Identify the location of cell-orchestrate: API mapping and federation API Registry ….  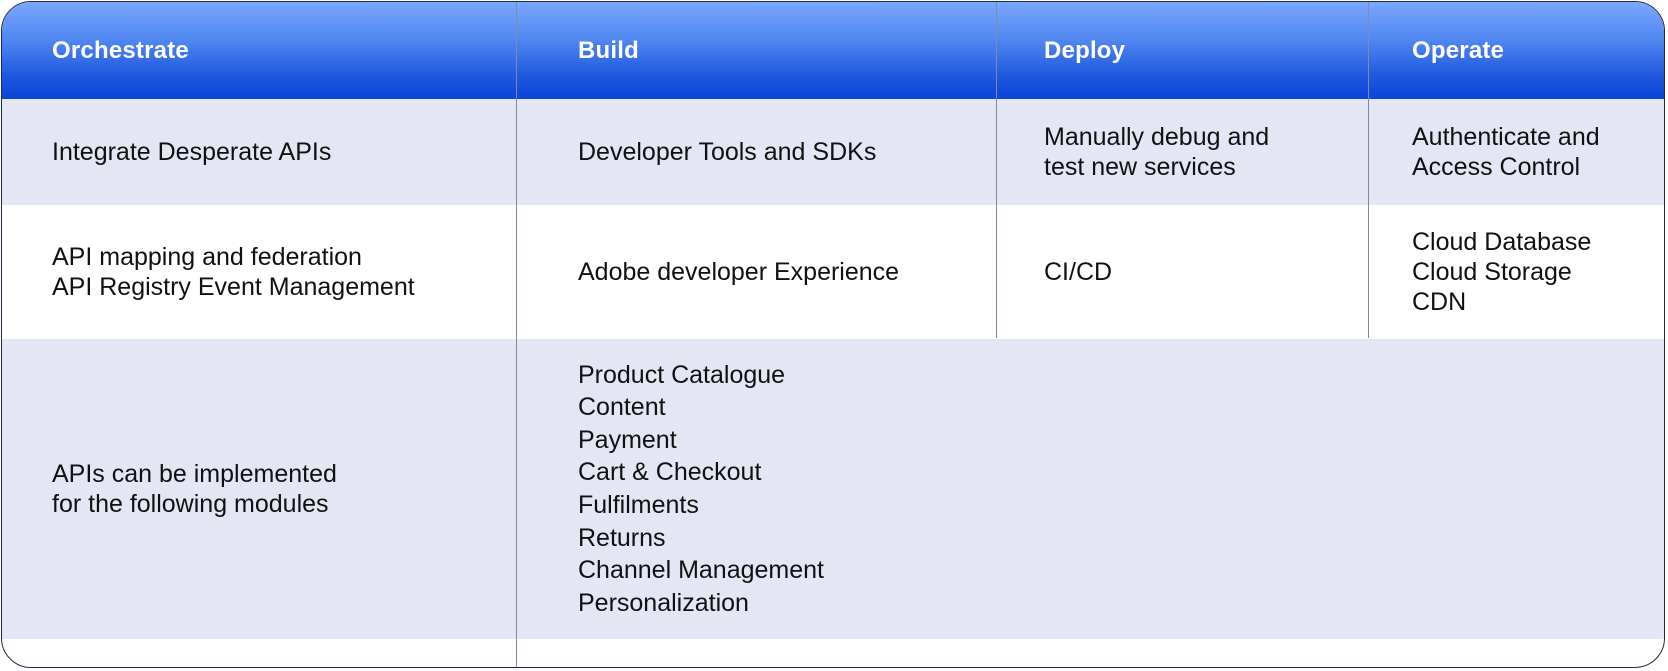
(233, 272).